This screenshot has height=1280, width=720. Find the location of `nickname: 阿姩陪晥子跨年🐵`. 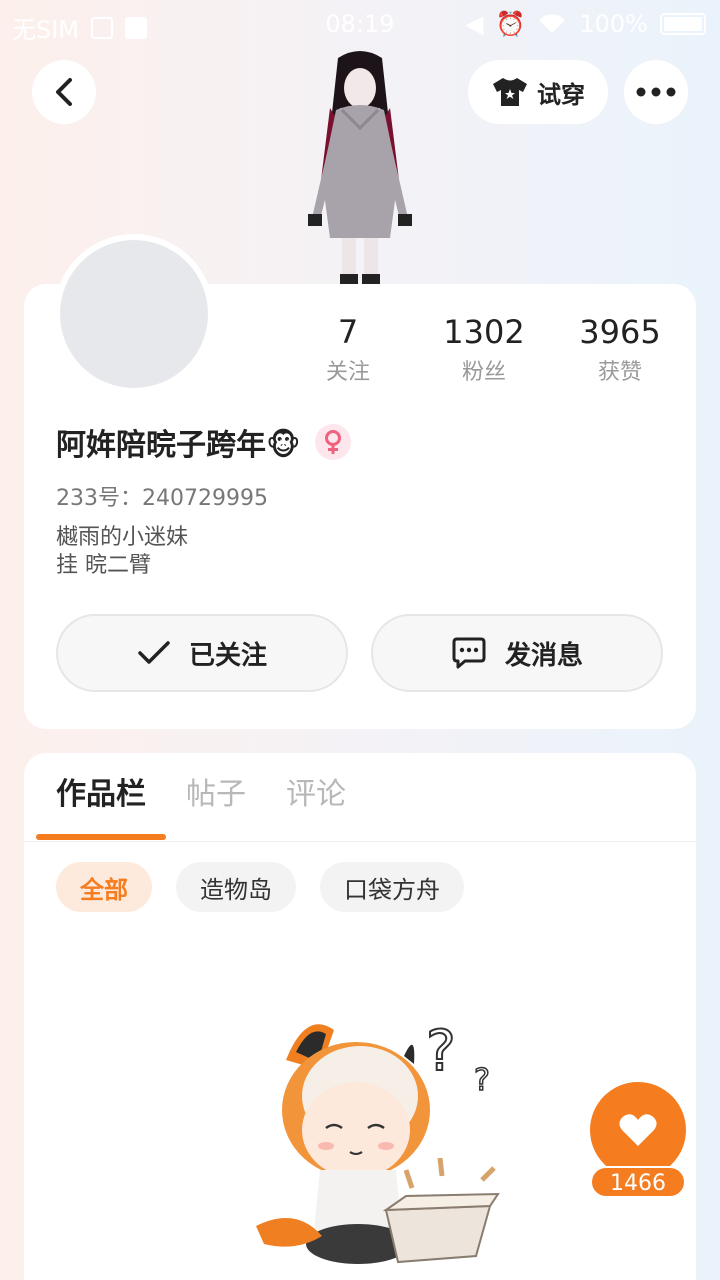

nickname: 阿姩陪晥子跨年🐵 is located at coordinates (203, 442).